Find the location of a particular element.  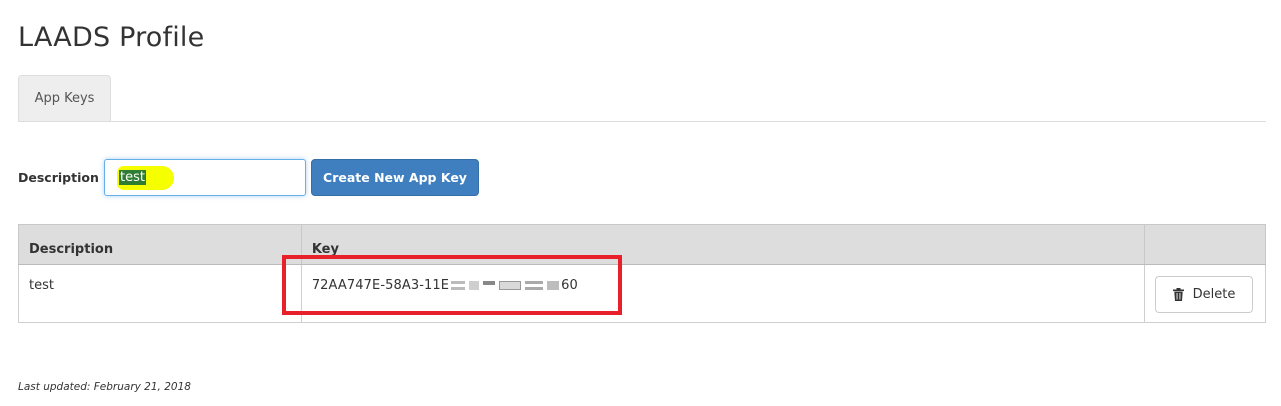

key-suffix: 60 is located at coordinates (569, 285).